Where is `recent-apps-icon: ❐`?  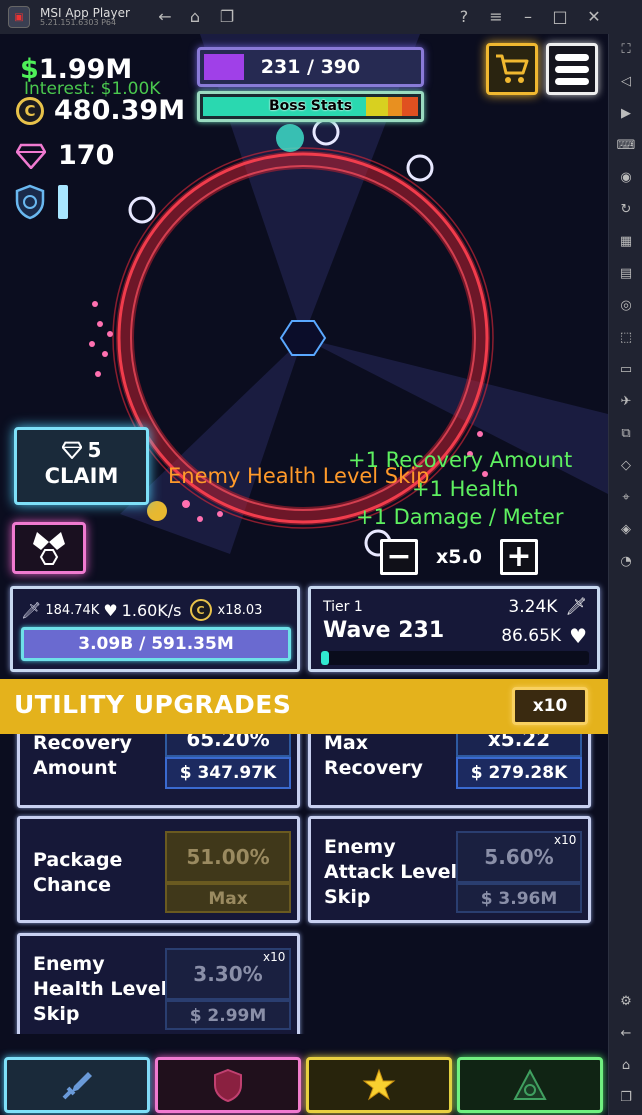 recent-apps-icon: ❐ is located at coordinates (227, 17).